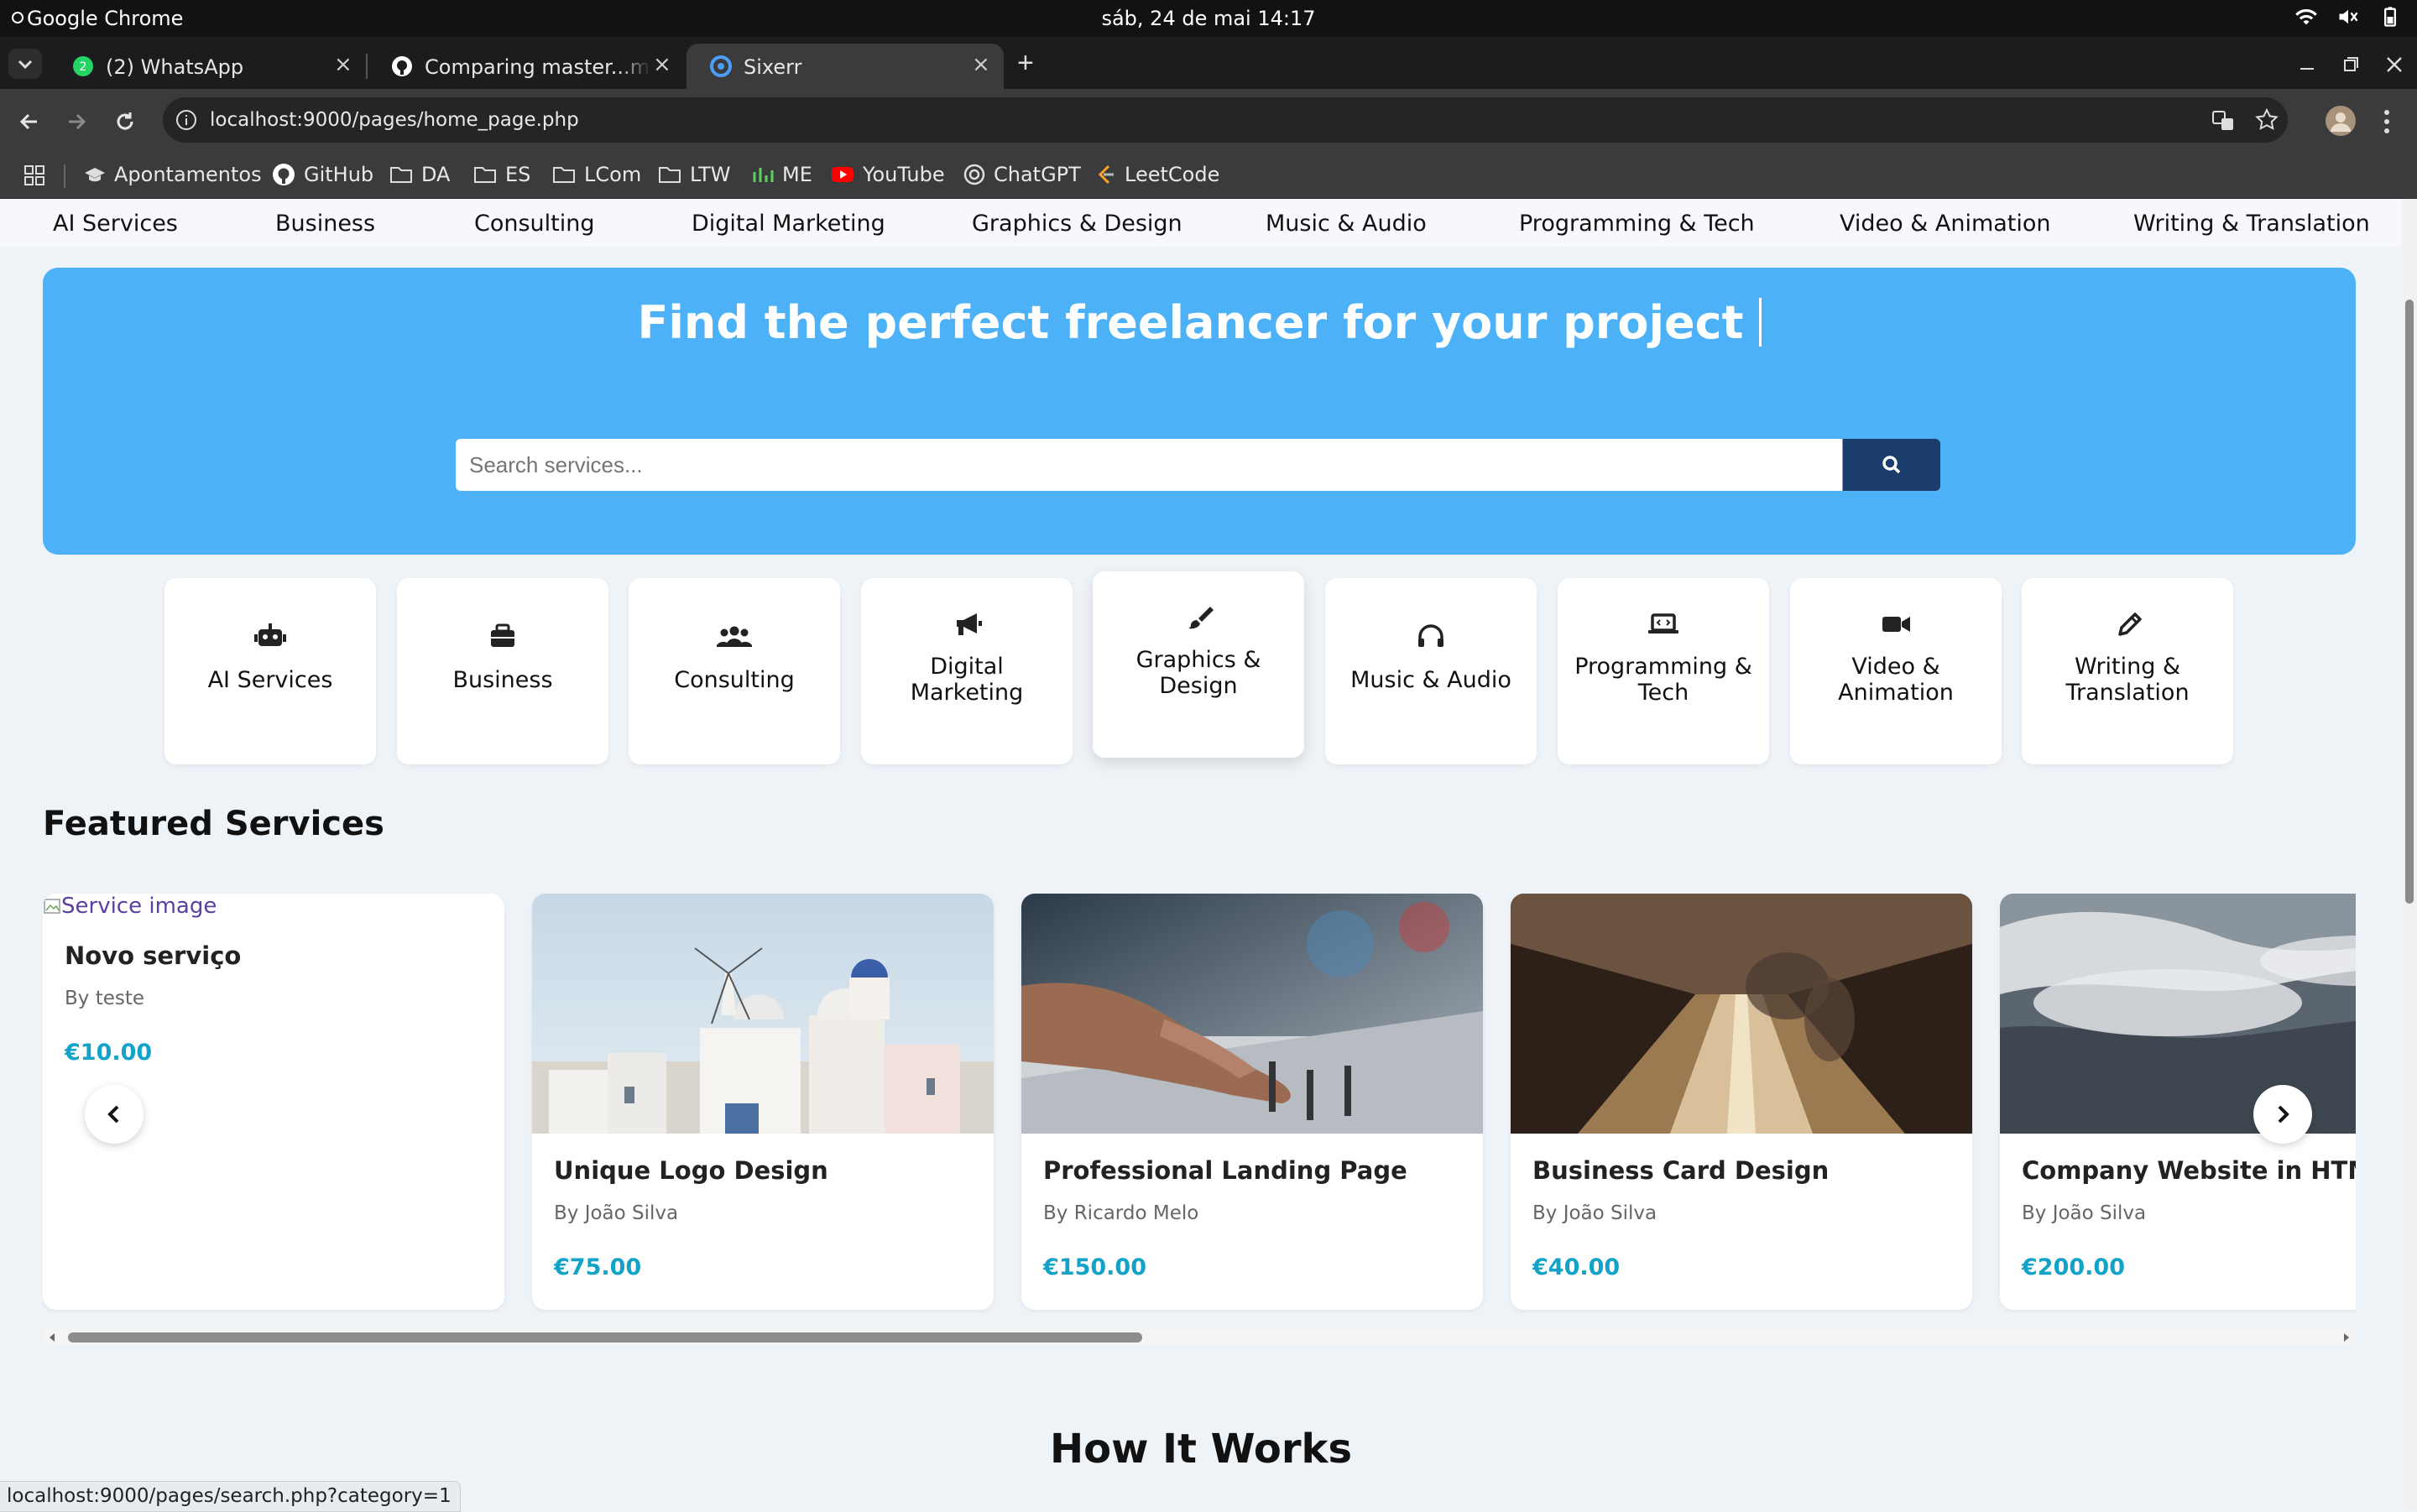 The width and height of the screenshot is (2417, 1512). What do you see at coordinates (2223, 120) in the screenshot?
I see `translate-icon` at bounding box center [2223, 120].